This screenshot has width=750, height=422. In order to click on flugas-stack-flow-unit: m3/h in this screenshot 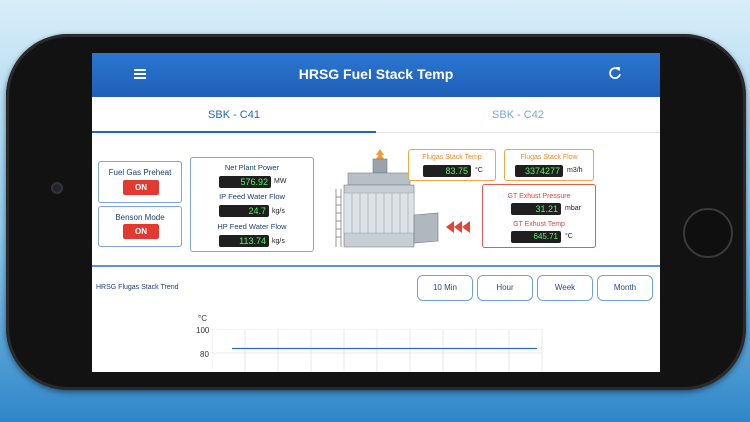, I will do `click(575, 170)`.